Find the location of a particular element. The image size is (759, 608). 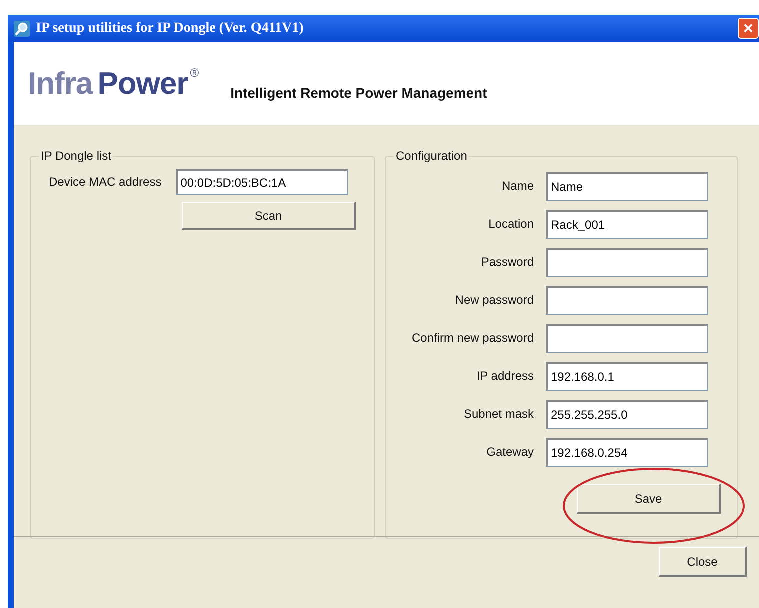

group-title: Configuration is located at coordinates (431, 156).